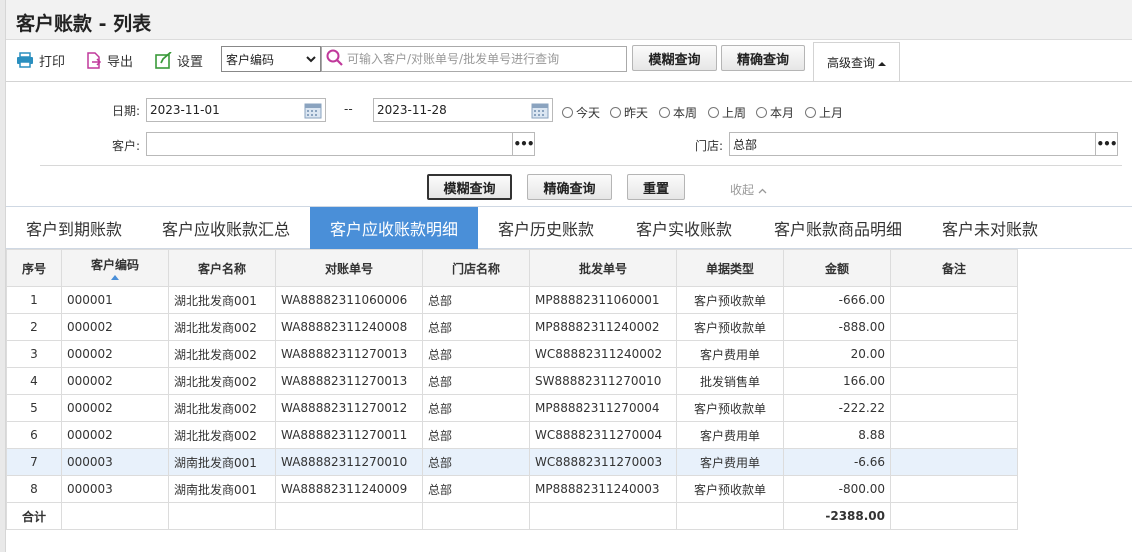 The height and width of the screenshot is (552, 1132). What do you see at coordinates (34, 516) in the screenshot?
I see `total-label: 合计` at bounding box center [34, 516].